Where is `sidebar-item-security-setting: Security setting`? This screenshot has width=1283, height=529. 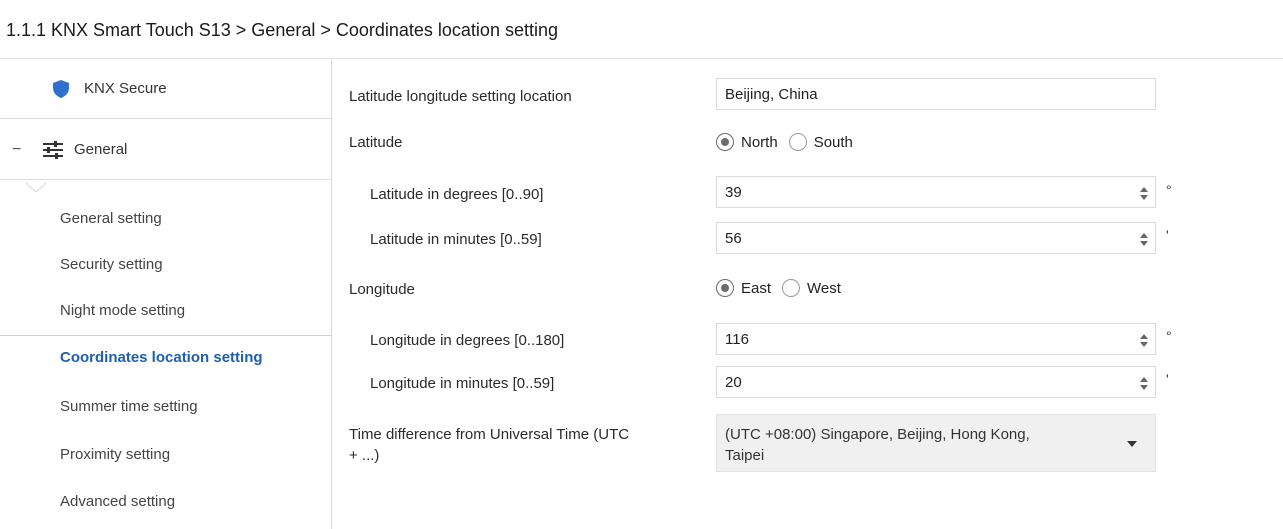 sidebar-item-security-setting: Security setting is located at coordinates (165, 264).